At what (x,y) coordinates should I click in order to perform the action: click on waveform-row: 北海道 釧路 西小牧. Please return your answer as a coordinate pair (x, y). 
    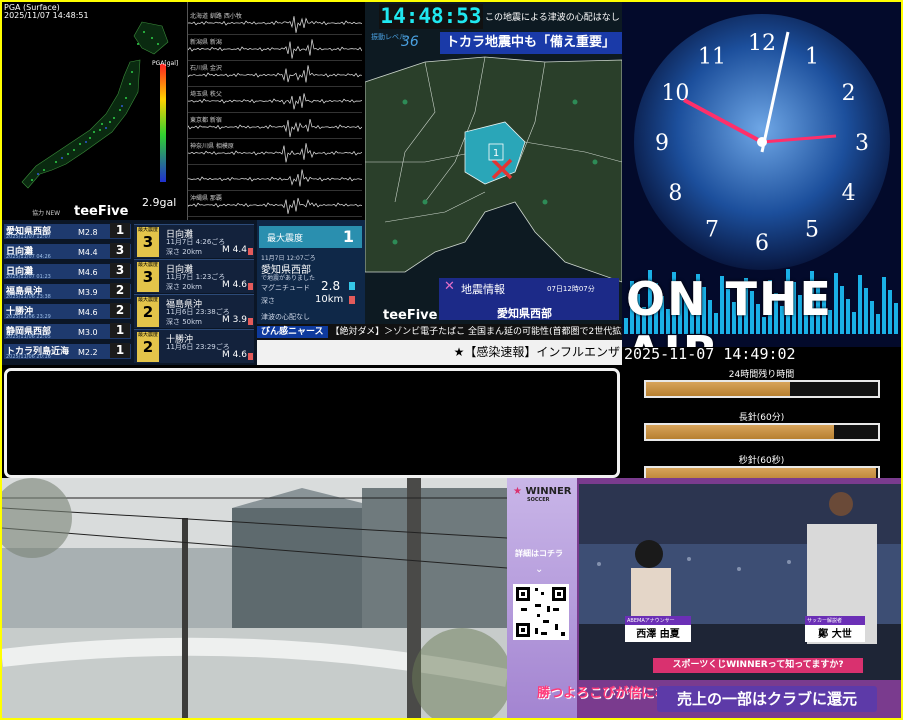
    Looking at the image, I should click on (275, 22).